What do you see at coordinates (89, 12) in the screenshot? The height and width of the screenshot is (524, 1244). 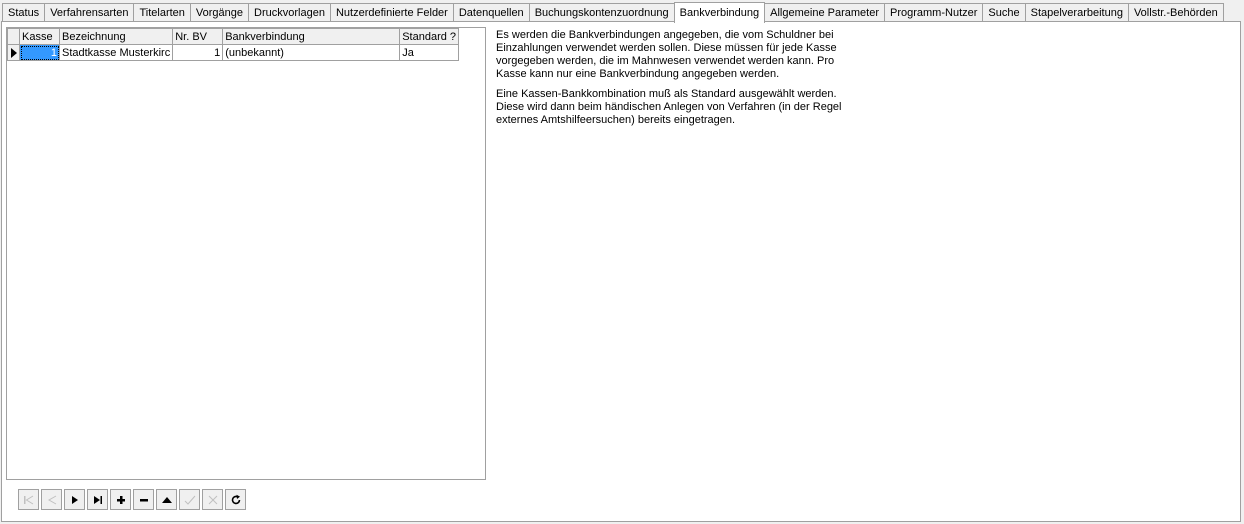 I see `tab-verfahrensarten: Verfahrensarten` at bounding box center [89, 12].